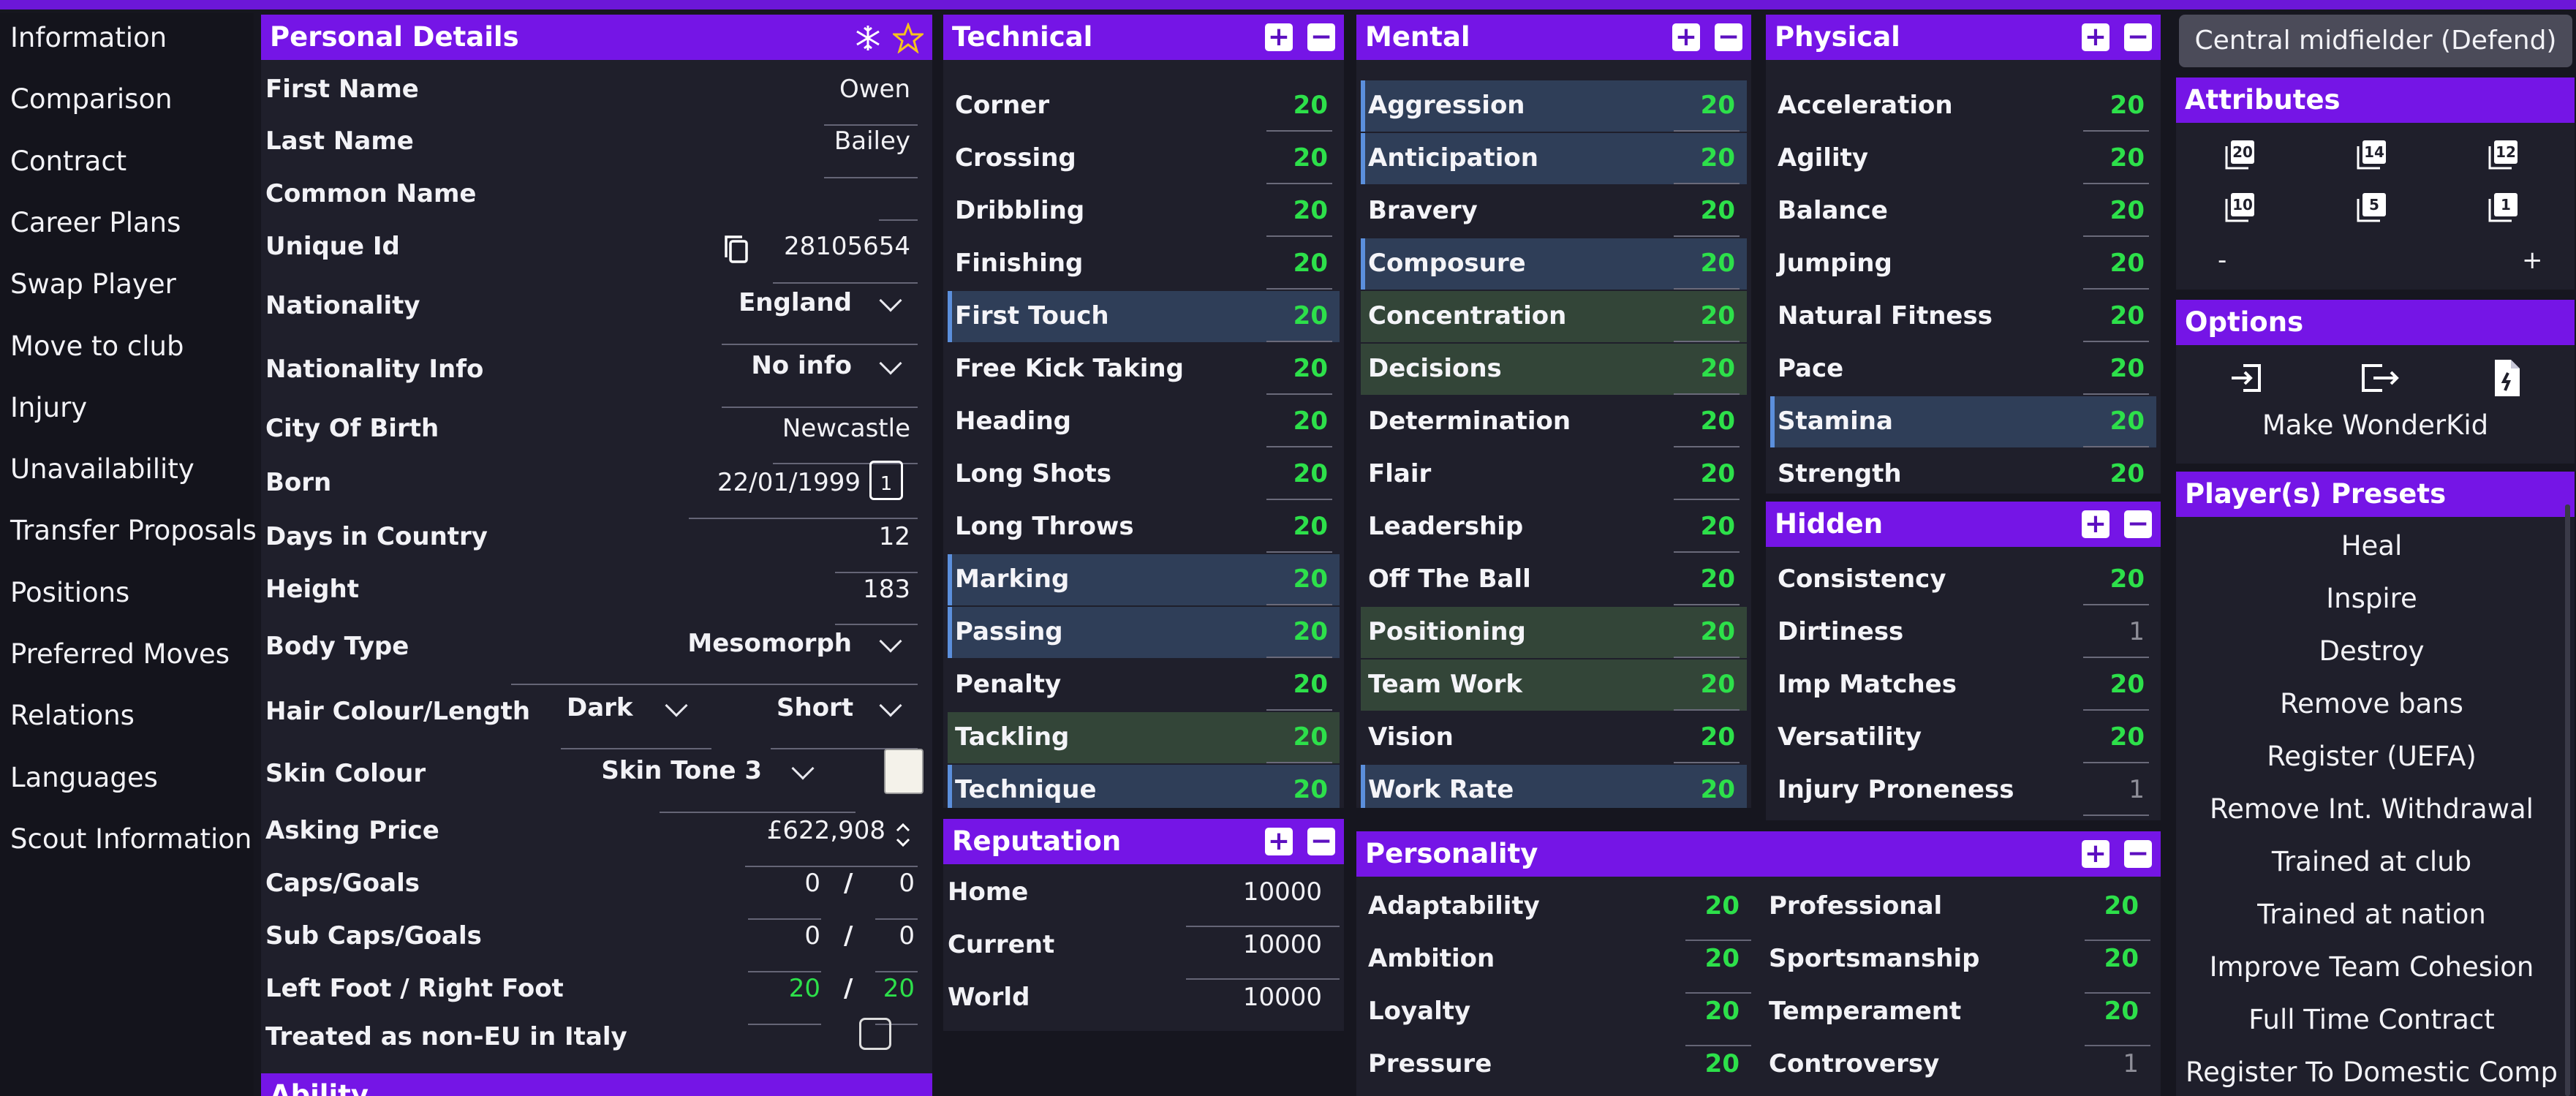  Describe the element at coordinates (903, 835) in the screenshot. I see `price-spinner-icon` at that location.